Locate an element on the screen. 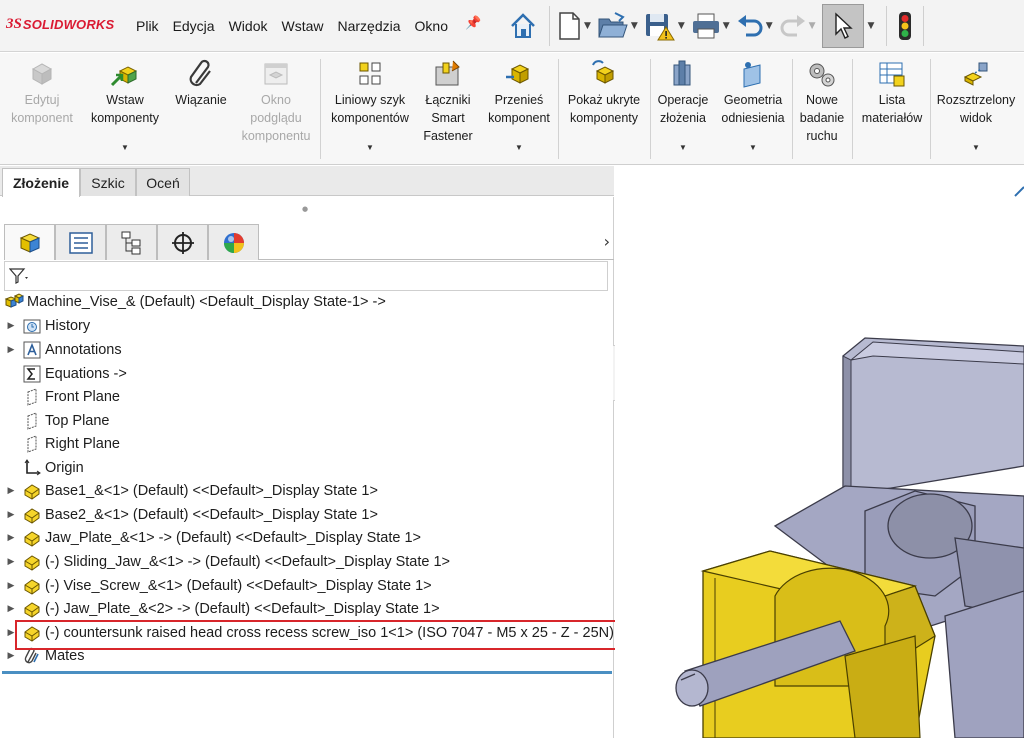 This screenshot has width=1024, height=738. print-button: ▼ is located at coordinates (713, 26).